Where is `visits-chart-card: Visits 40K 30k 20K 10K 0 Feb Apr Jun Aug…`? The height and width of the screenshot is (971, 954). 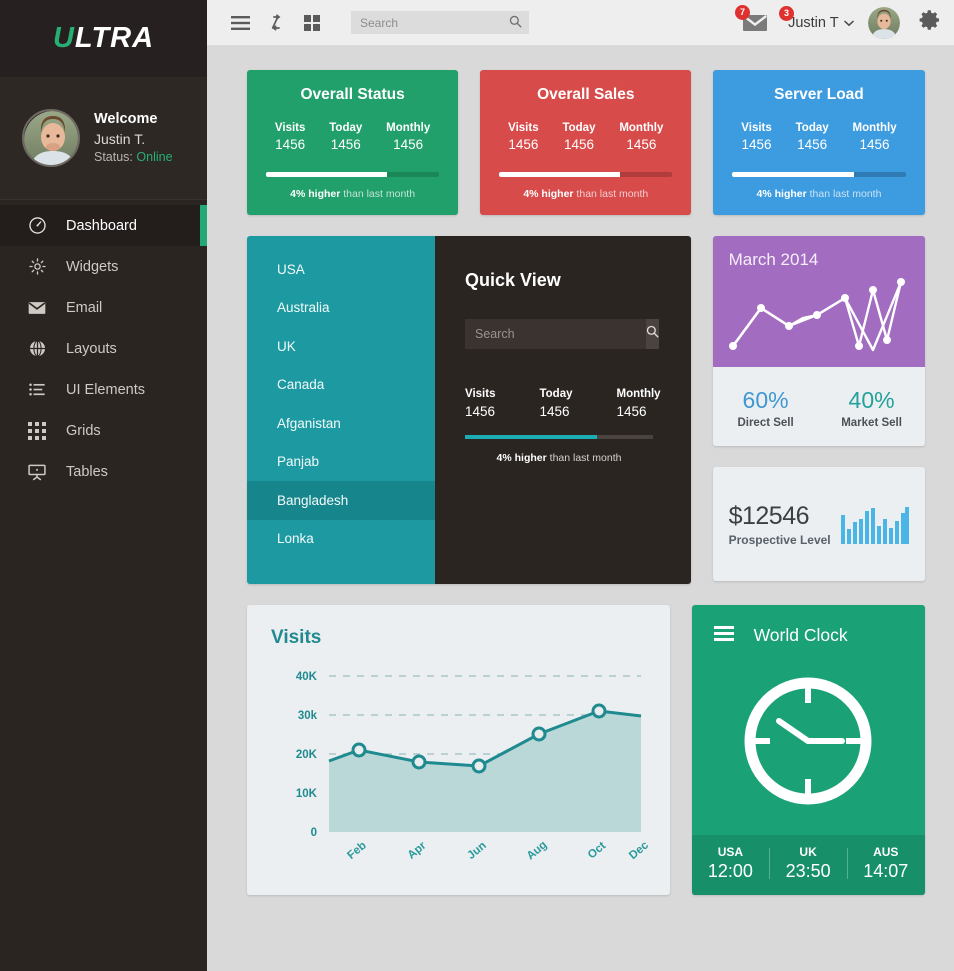 visits-chart-card: Visits 40K 30k 20K 10K 0 Feb Apr Jun Aug… is located at coordinates (458, 750).